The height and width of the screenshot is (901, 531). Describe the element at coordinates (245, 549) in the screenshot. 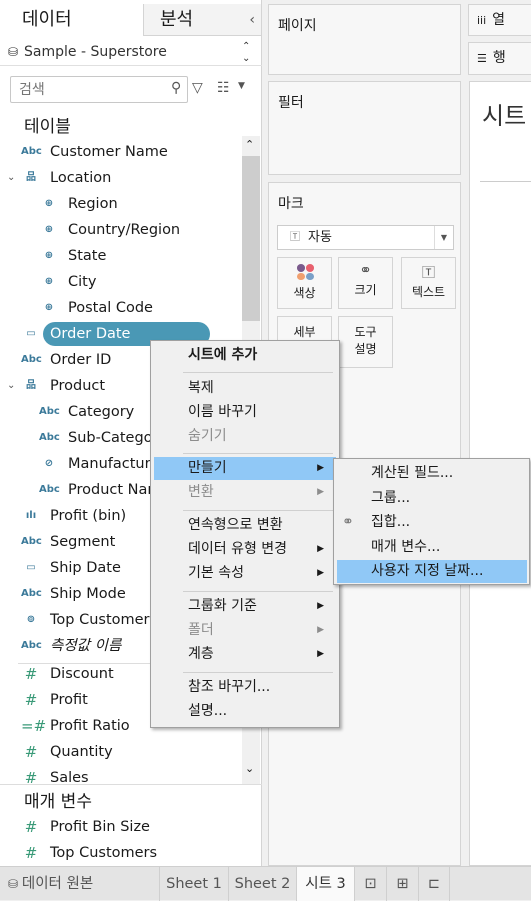

I see `menu-item: 데이터 유형 변경 ▶` at that location.